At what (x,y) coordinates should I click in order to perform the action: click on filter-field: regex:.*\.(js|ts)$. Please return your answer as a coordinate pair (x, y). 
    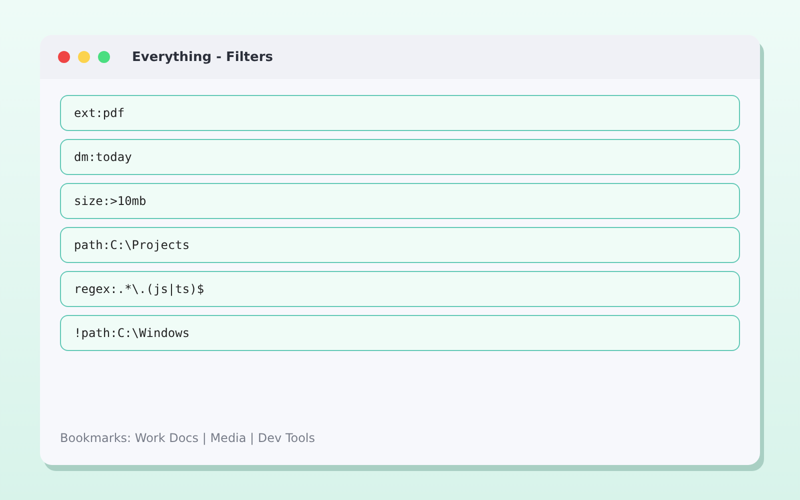
    Looking at the image, I should click on (400, 289).